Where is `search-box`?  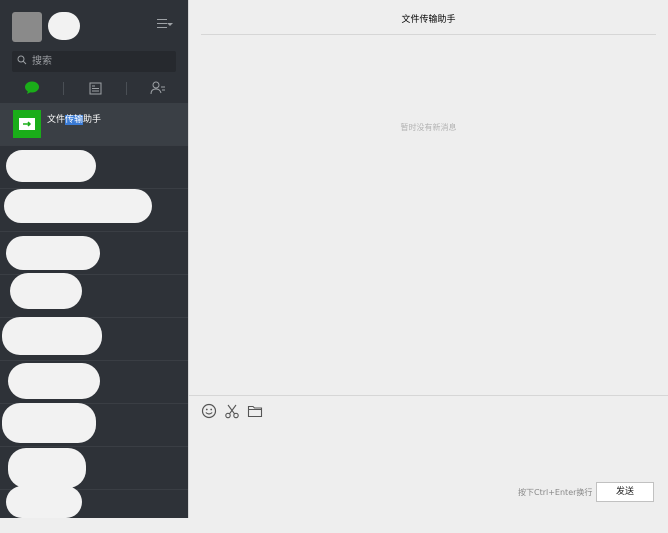 search-box is located at coordinates (94, 61).